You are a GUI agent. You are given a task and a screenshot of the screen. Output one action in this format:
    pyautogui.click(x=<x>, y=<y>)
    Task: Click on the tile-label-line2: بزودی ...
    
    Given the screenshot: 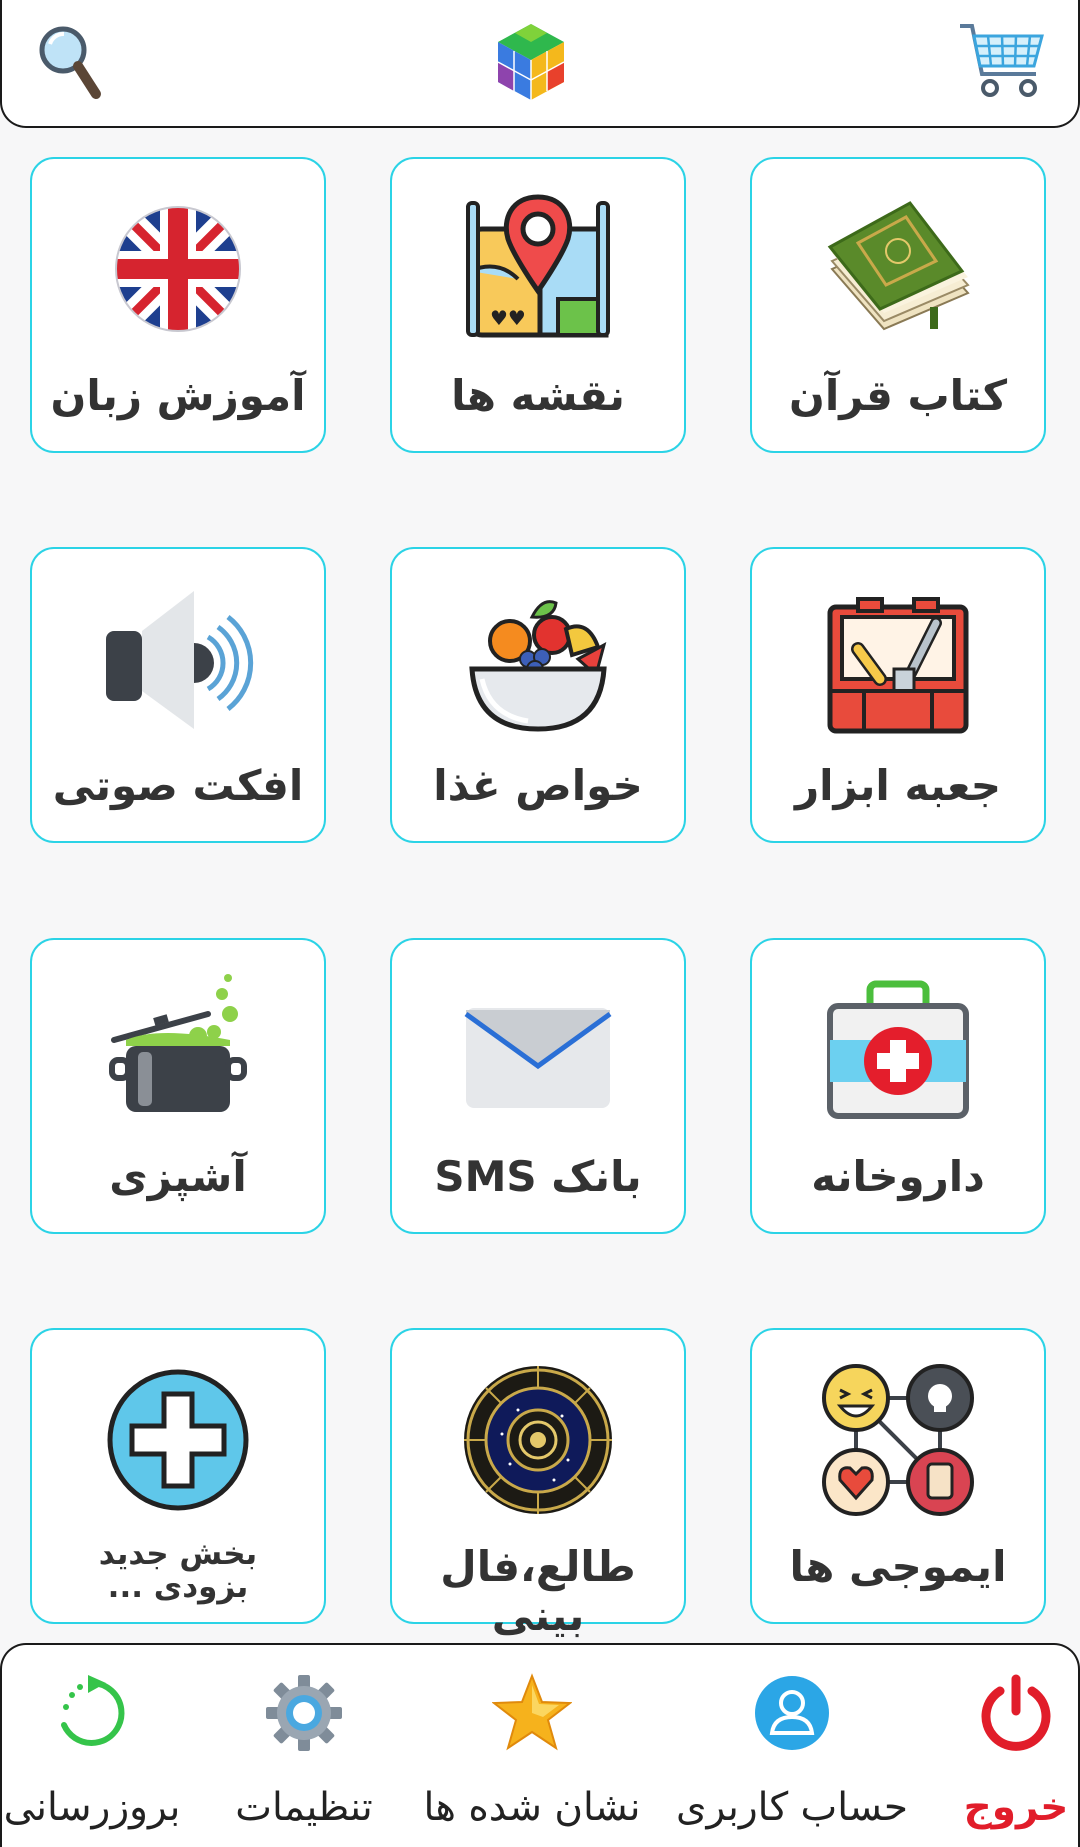 What is the action you would take?
    pyautogui.click(x=178, y=1587)
    